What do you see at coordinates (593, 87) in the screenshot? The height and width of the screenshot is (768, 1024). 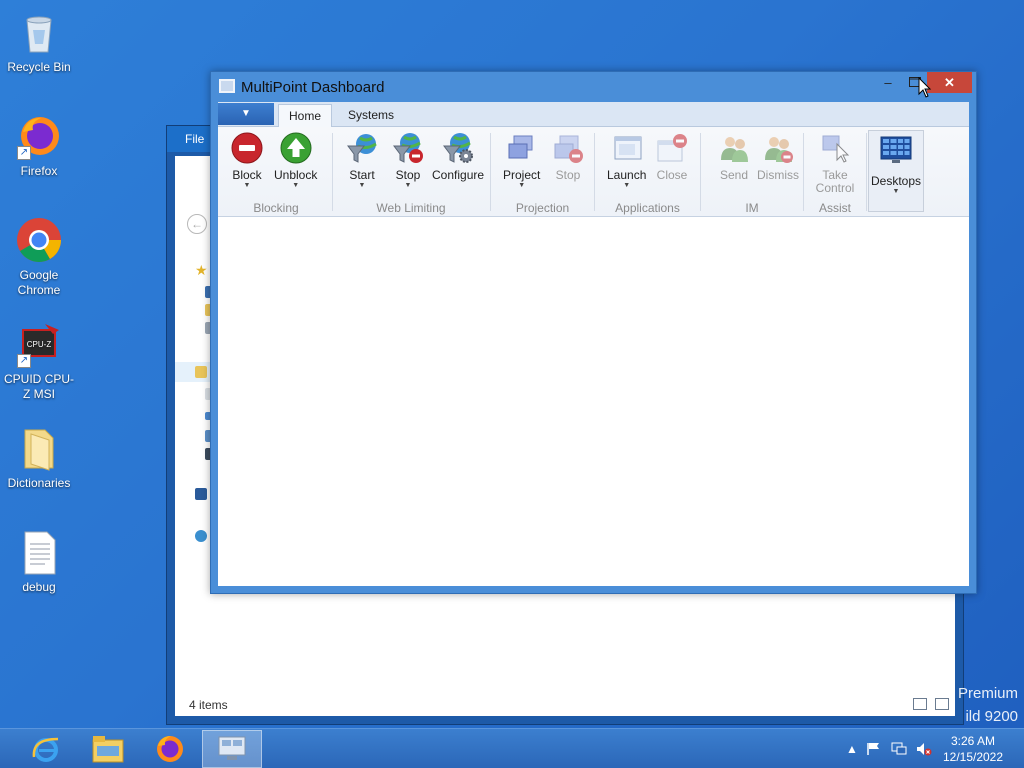 I see `title-bar: MultiPoint Dashboard – ✕` at bounding box center [593, 87].